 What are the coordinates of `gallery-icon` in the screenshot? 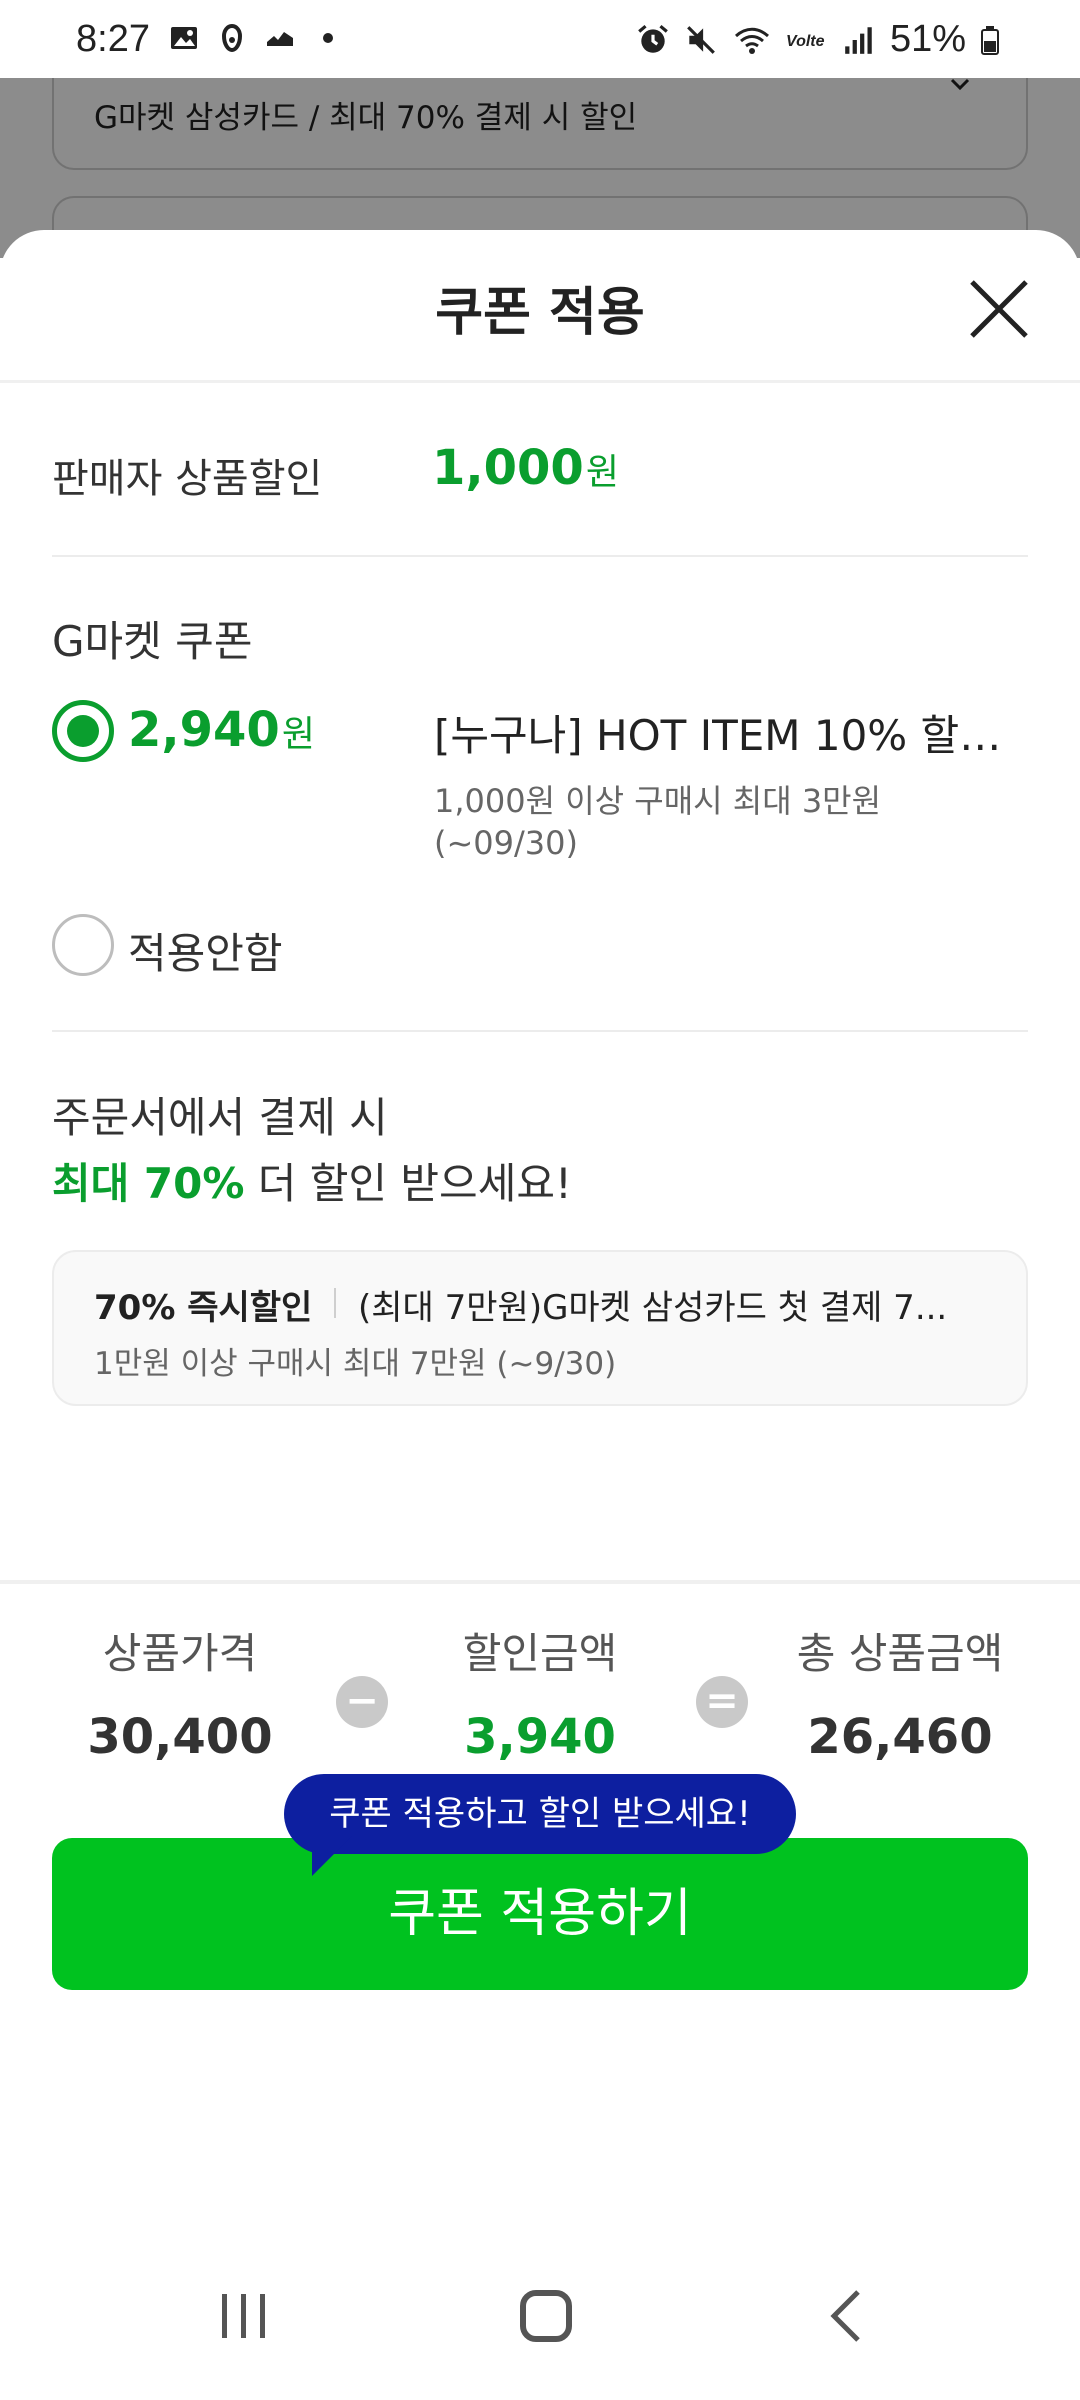 It's located at (184, 38).